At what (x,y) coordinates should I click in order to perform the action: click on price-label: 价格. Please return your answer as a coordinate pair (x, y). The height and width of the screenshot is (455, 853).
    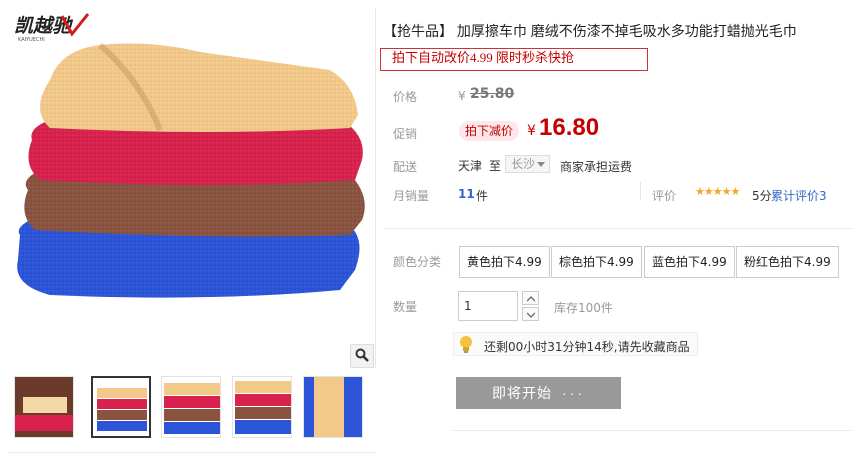
    Looking at the image, I should click on (405, 97).